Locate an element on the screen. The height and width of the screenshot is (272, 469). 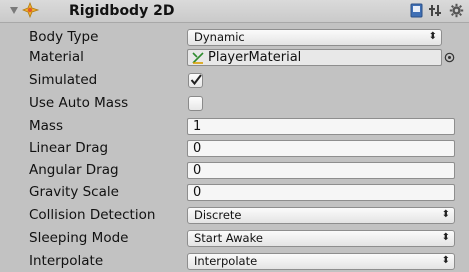
help-book-icon is located at coordinates (416, 10).